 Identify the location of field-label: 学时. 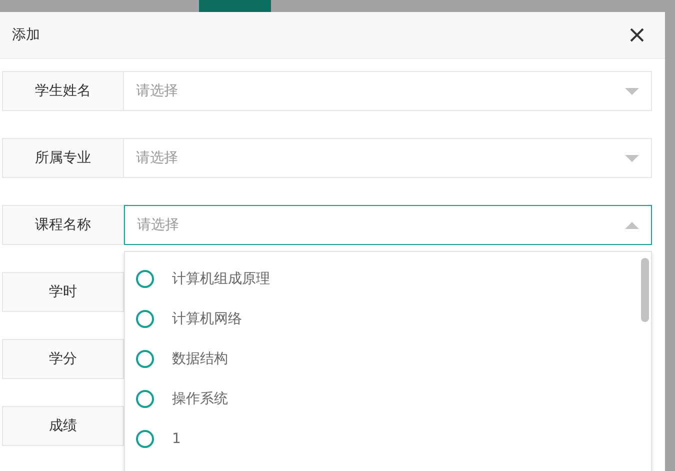
(63, 292).